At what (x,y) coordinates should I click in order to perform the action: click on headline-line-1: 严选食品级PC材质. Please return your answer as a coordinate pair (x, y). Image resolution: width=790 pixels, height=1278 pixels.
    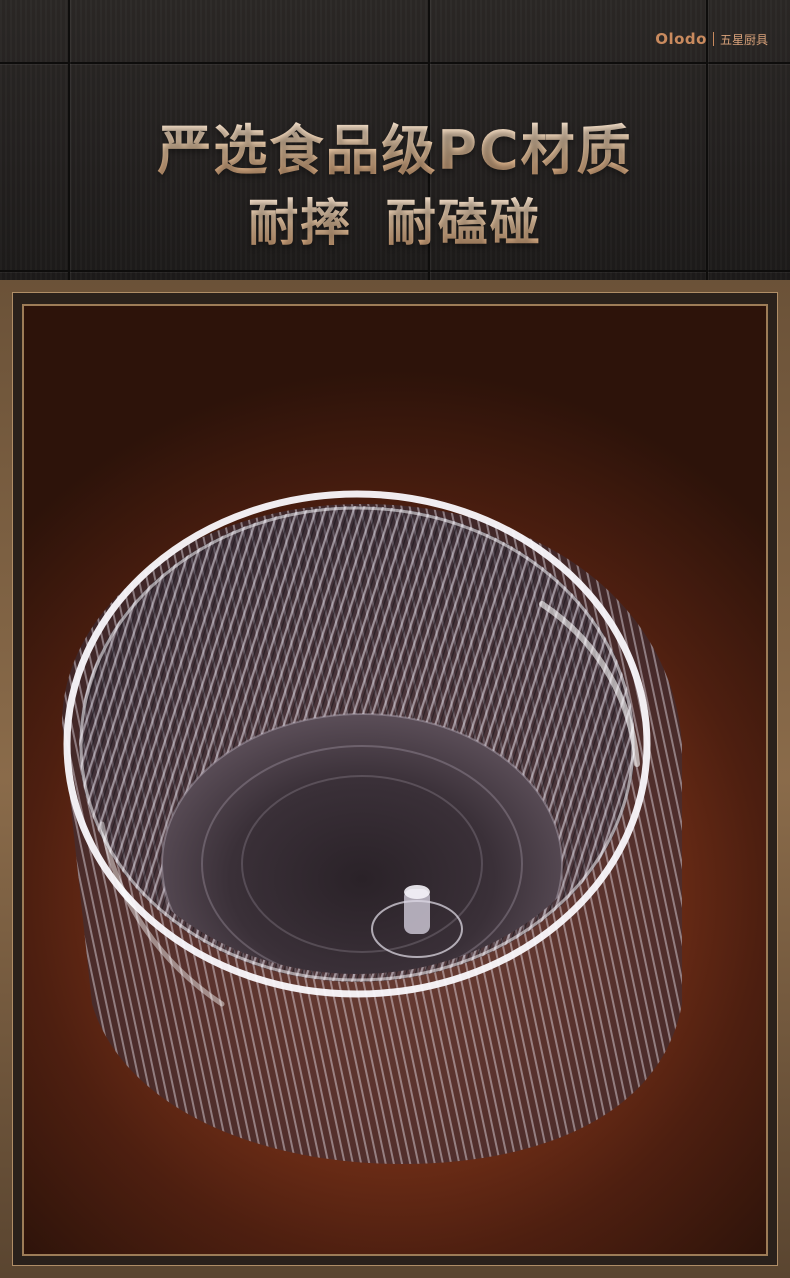
    Looking at the image, I should click on (395, 145).